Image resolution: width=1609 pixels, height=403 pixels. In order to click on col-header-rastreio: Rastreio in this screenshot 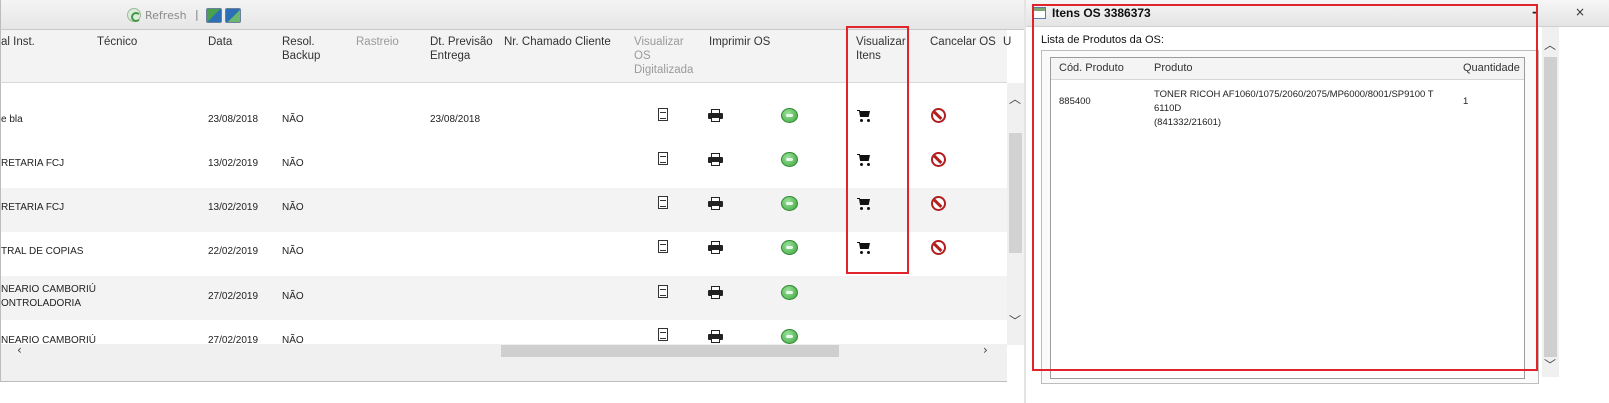, I will do `click(377, 42)`.